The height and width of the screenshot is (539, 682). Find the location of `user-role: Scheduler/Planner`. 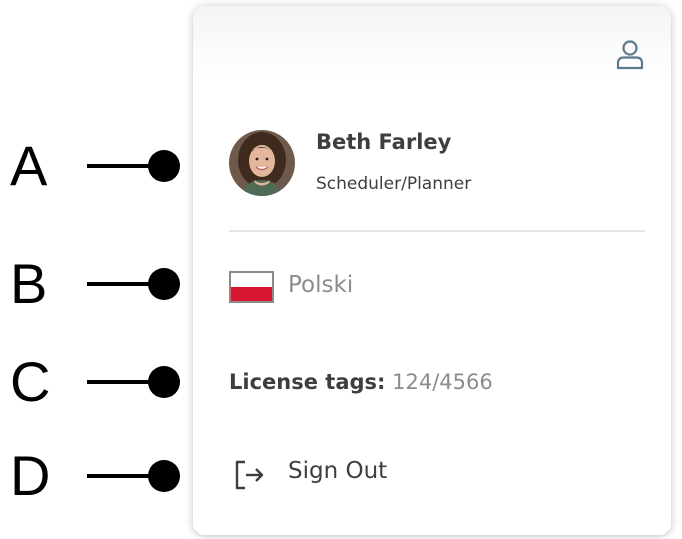

user-role: Scheduler/Planner is located at coordinates (394, 184).